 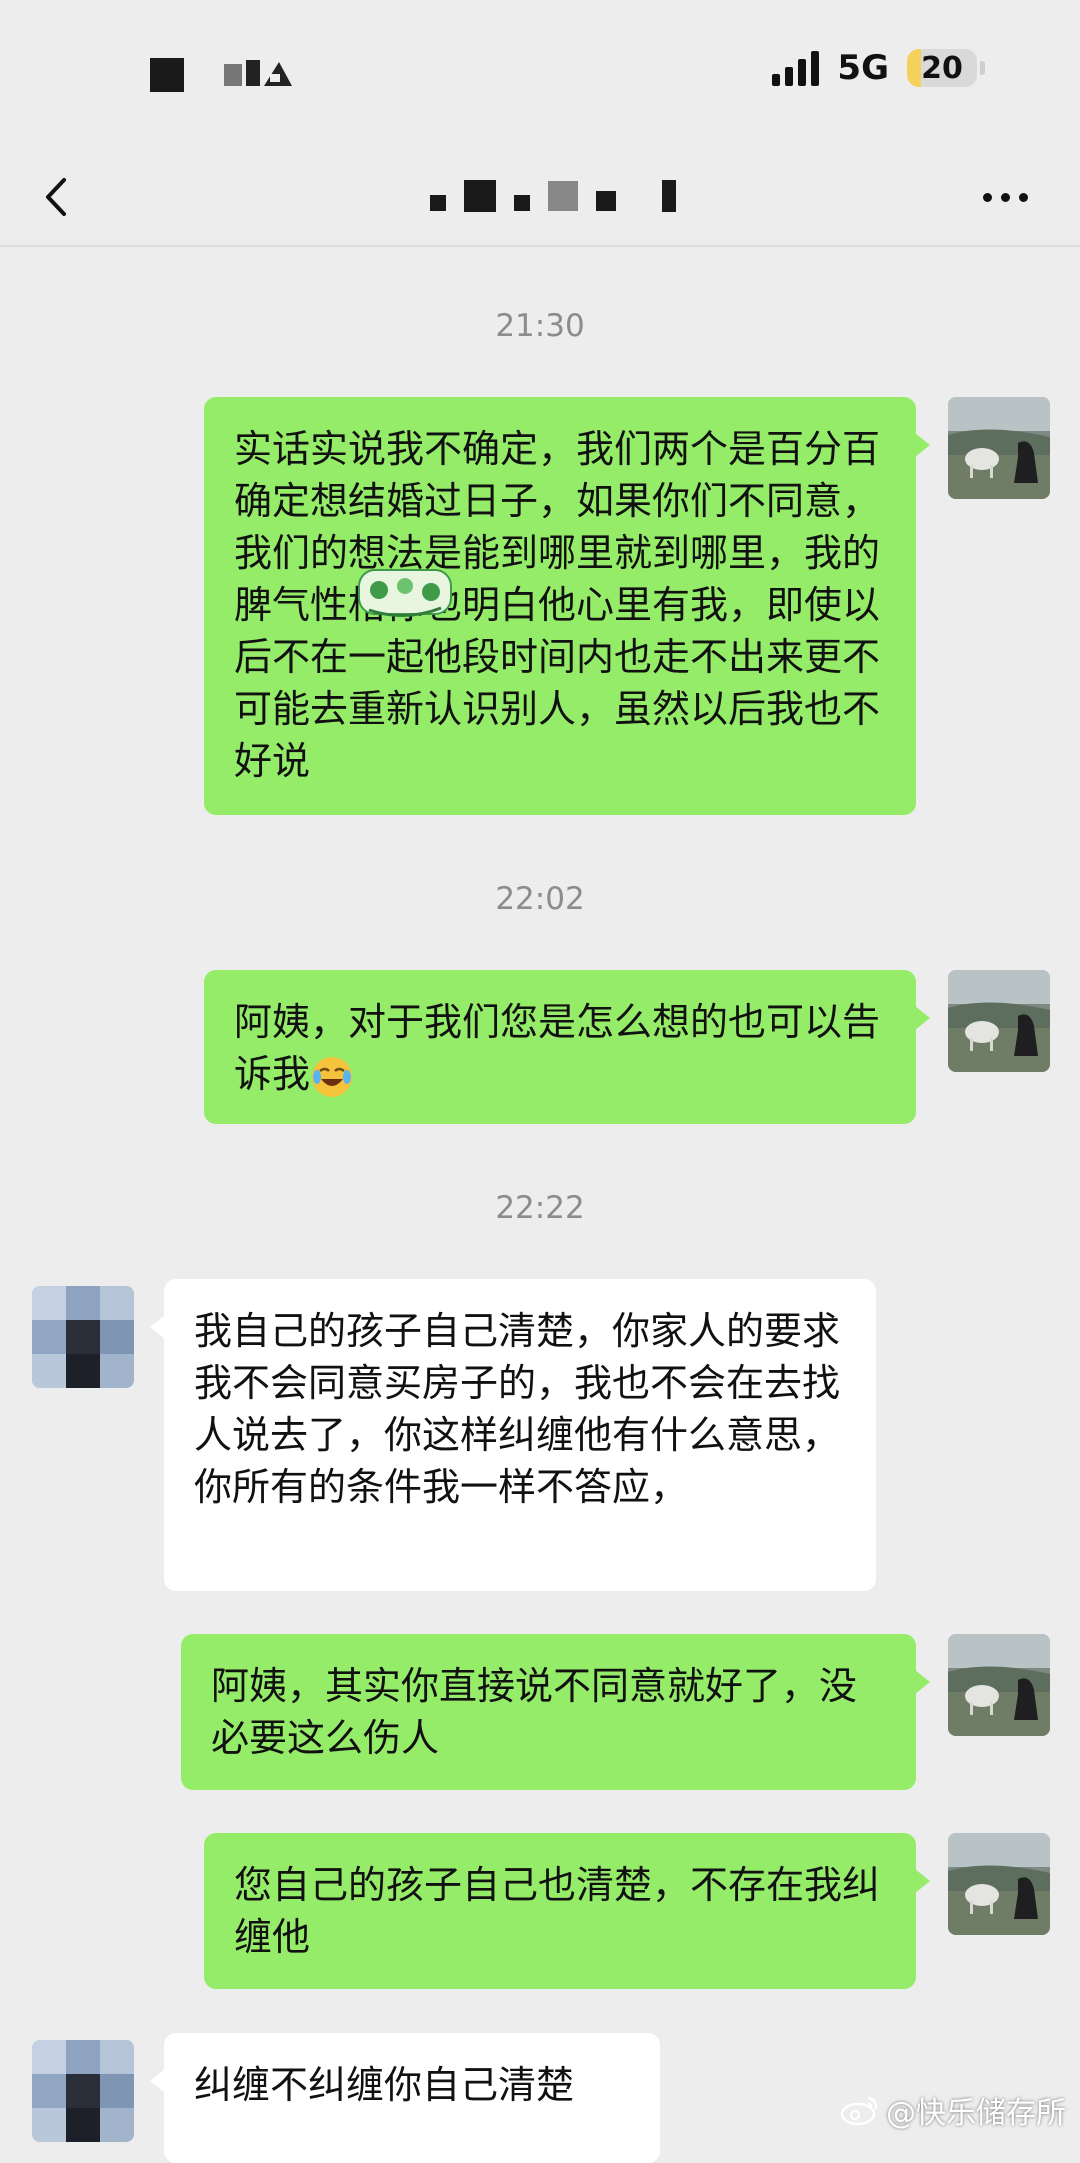 I want to click on battery-level, so click(x=914, y=68).